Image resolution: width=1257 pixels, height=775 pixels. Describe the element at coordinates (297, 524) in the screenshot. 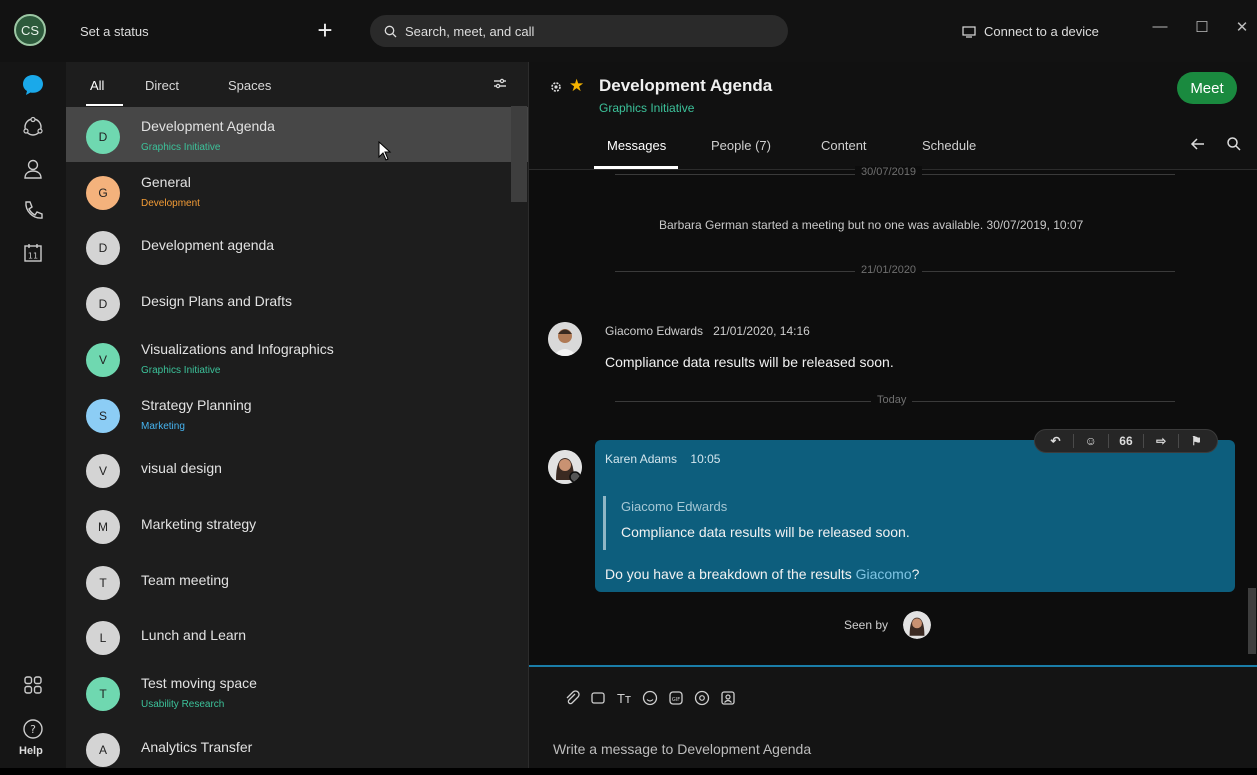

I see `space-list-item: M Marketing strategy` at that location.